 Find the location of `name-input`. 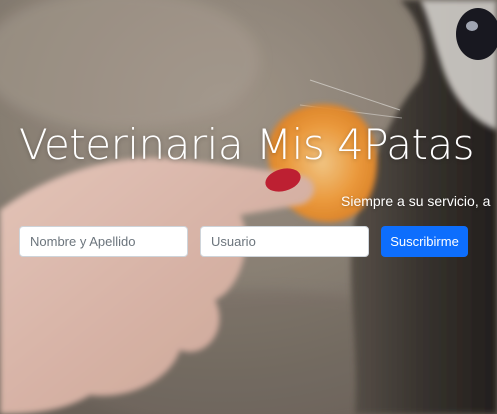

name-input is located at coordinates (103, 241).